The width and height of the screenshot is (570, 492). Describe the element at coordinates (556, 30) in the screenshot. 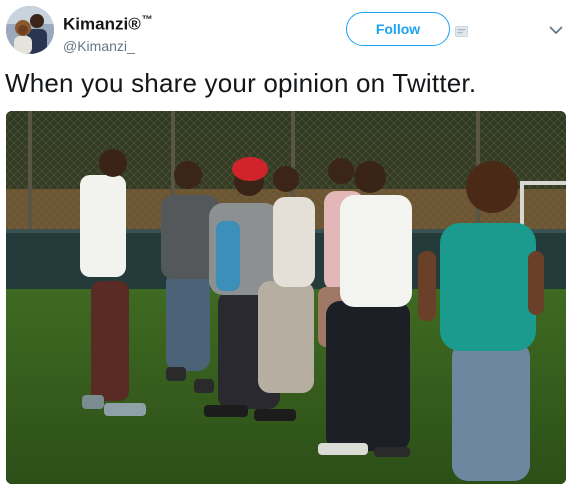

I see `chevron-down-icon` at that location.